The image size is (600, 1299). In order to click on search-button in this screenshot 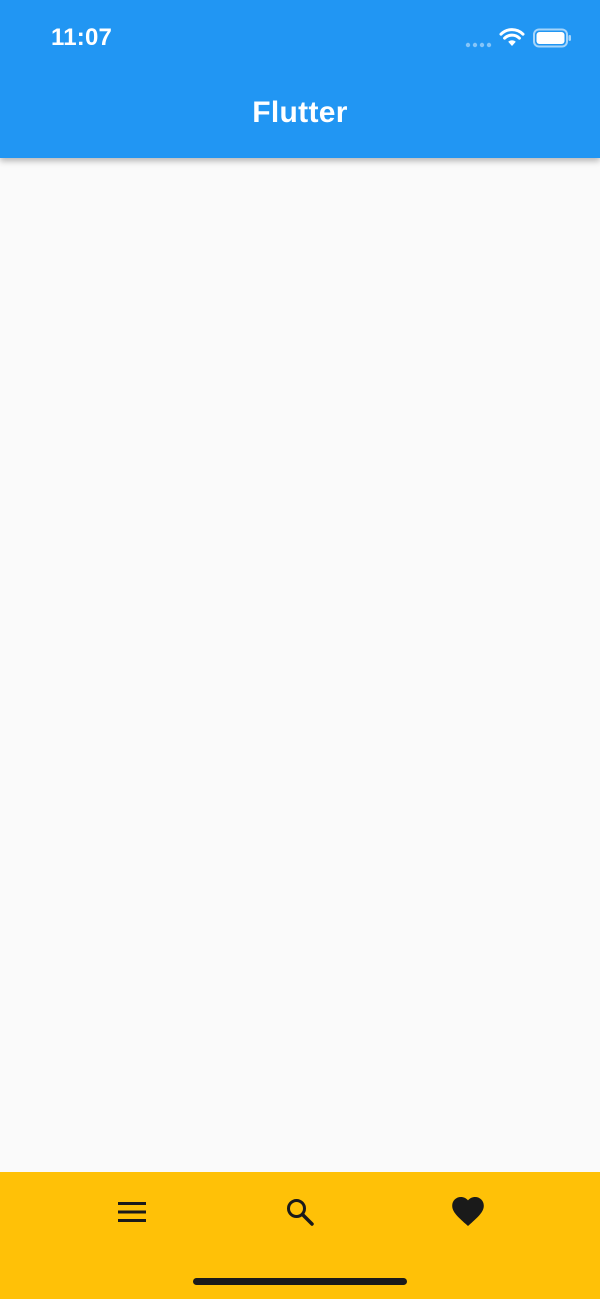, I will do `click(300, 1212)`.